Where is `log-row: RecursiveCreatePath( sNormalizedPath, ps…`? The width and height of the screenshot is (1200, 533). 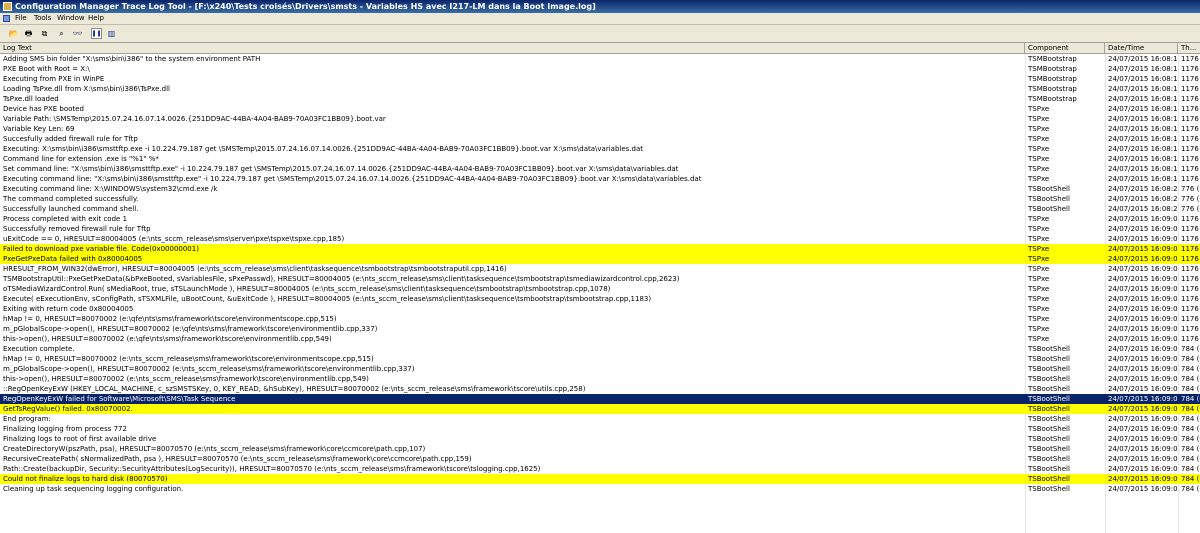 log-row: RecursiveCreatePath( sNormalizedPath, ps… is located at coordinates (600, 459).